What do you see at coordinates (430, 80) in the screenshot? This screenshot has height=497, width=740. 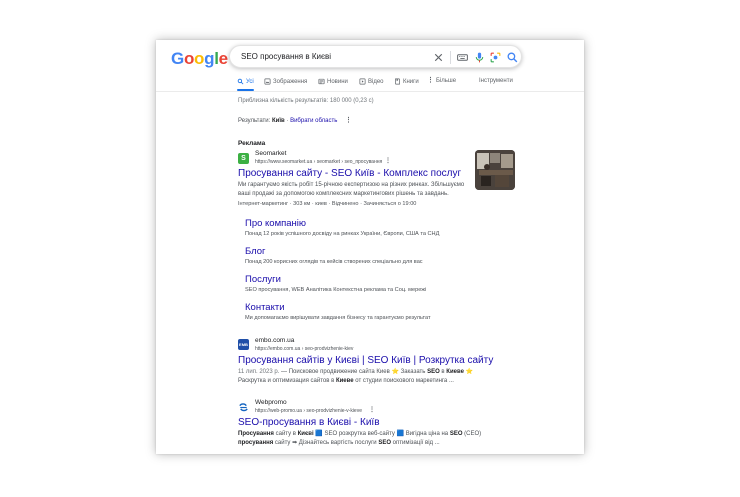 I see `more-vert-icon: ⋮` at bounding box center [430, 80].